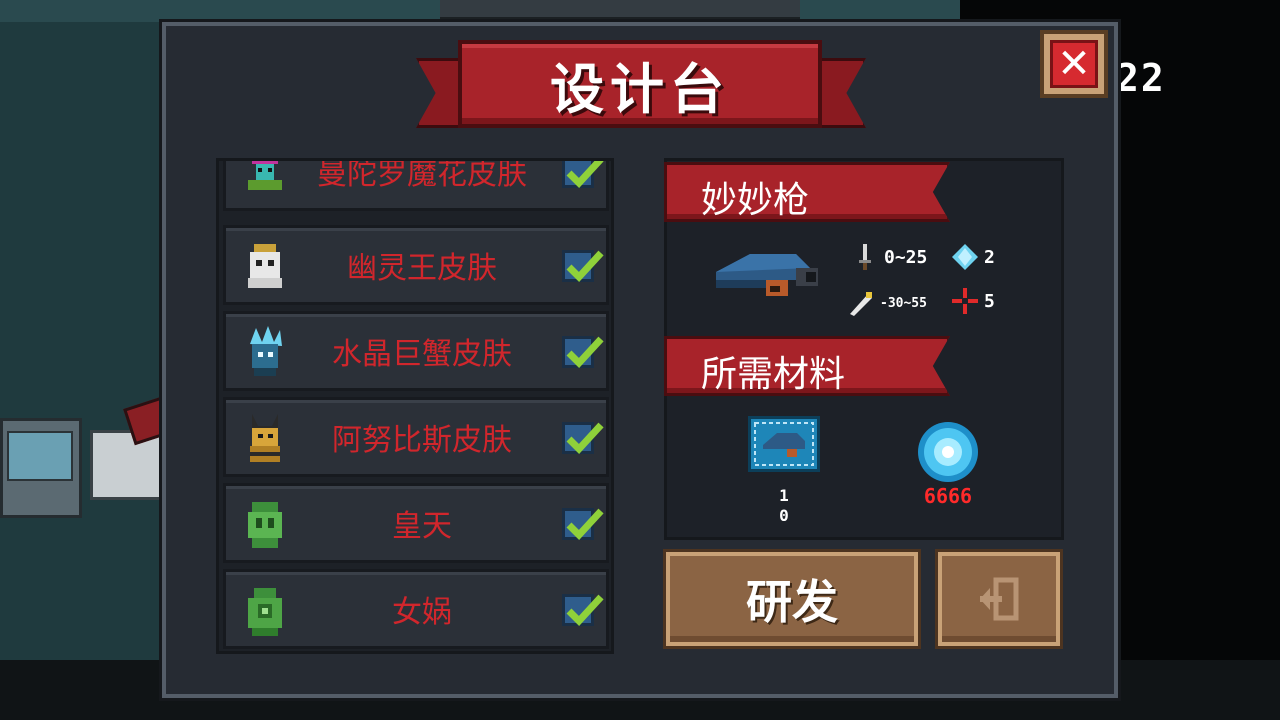 The width and height of the screenshot is (1280, 720). I want to click on spread-value: -30~55, so click(903, 303).